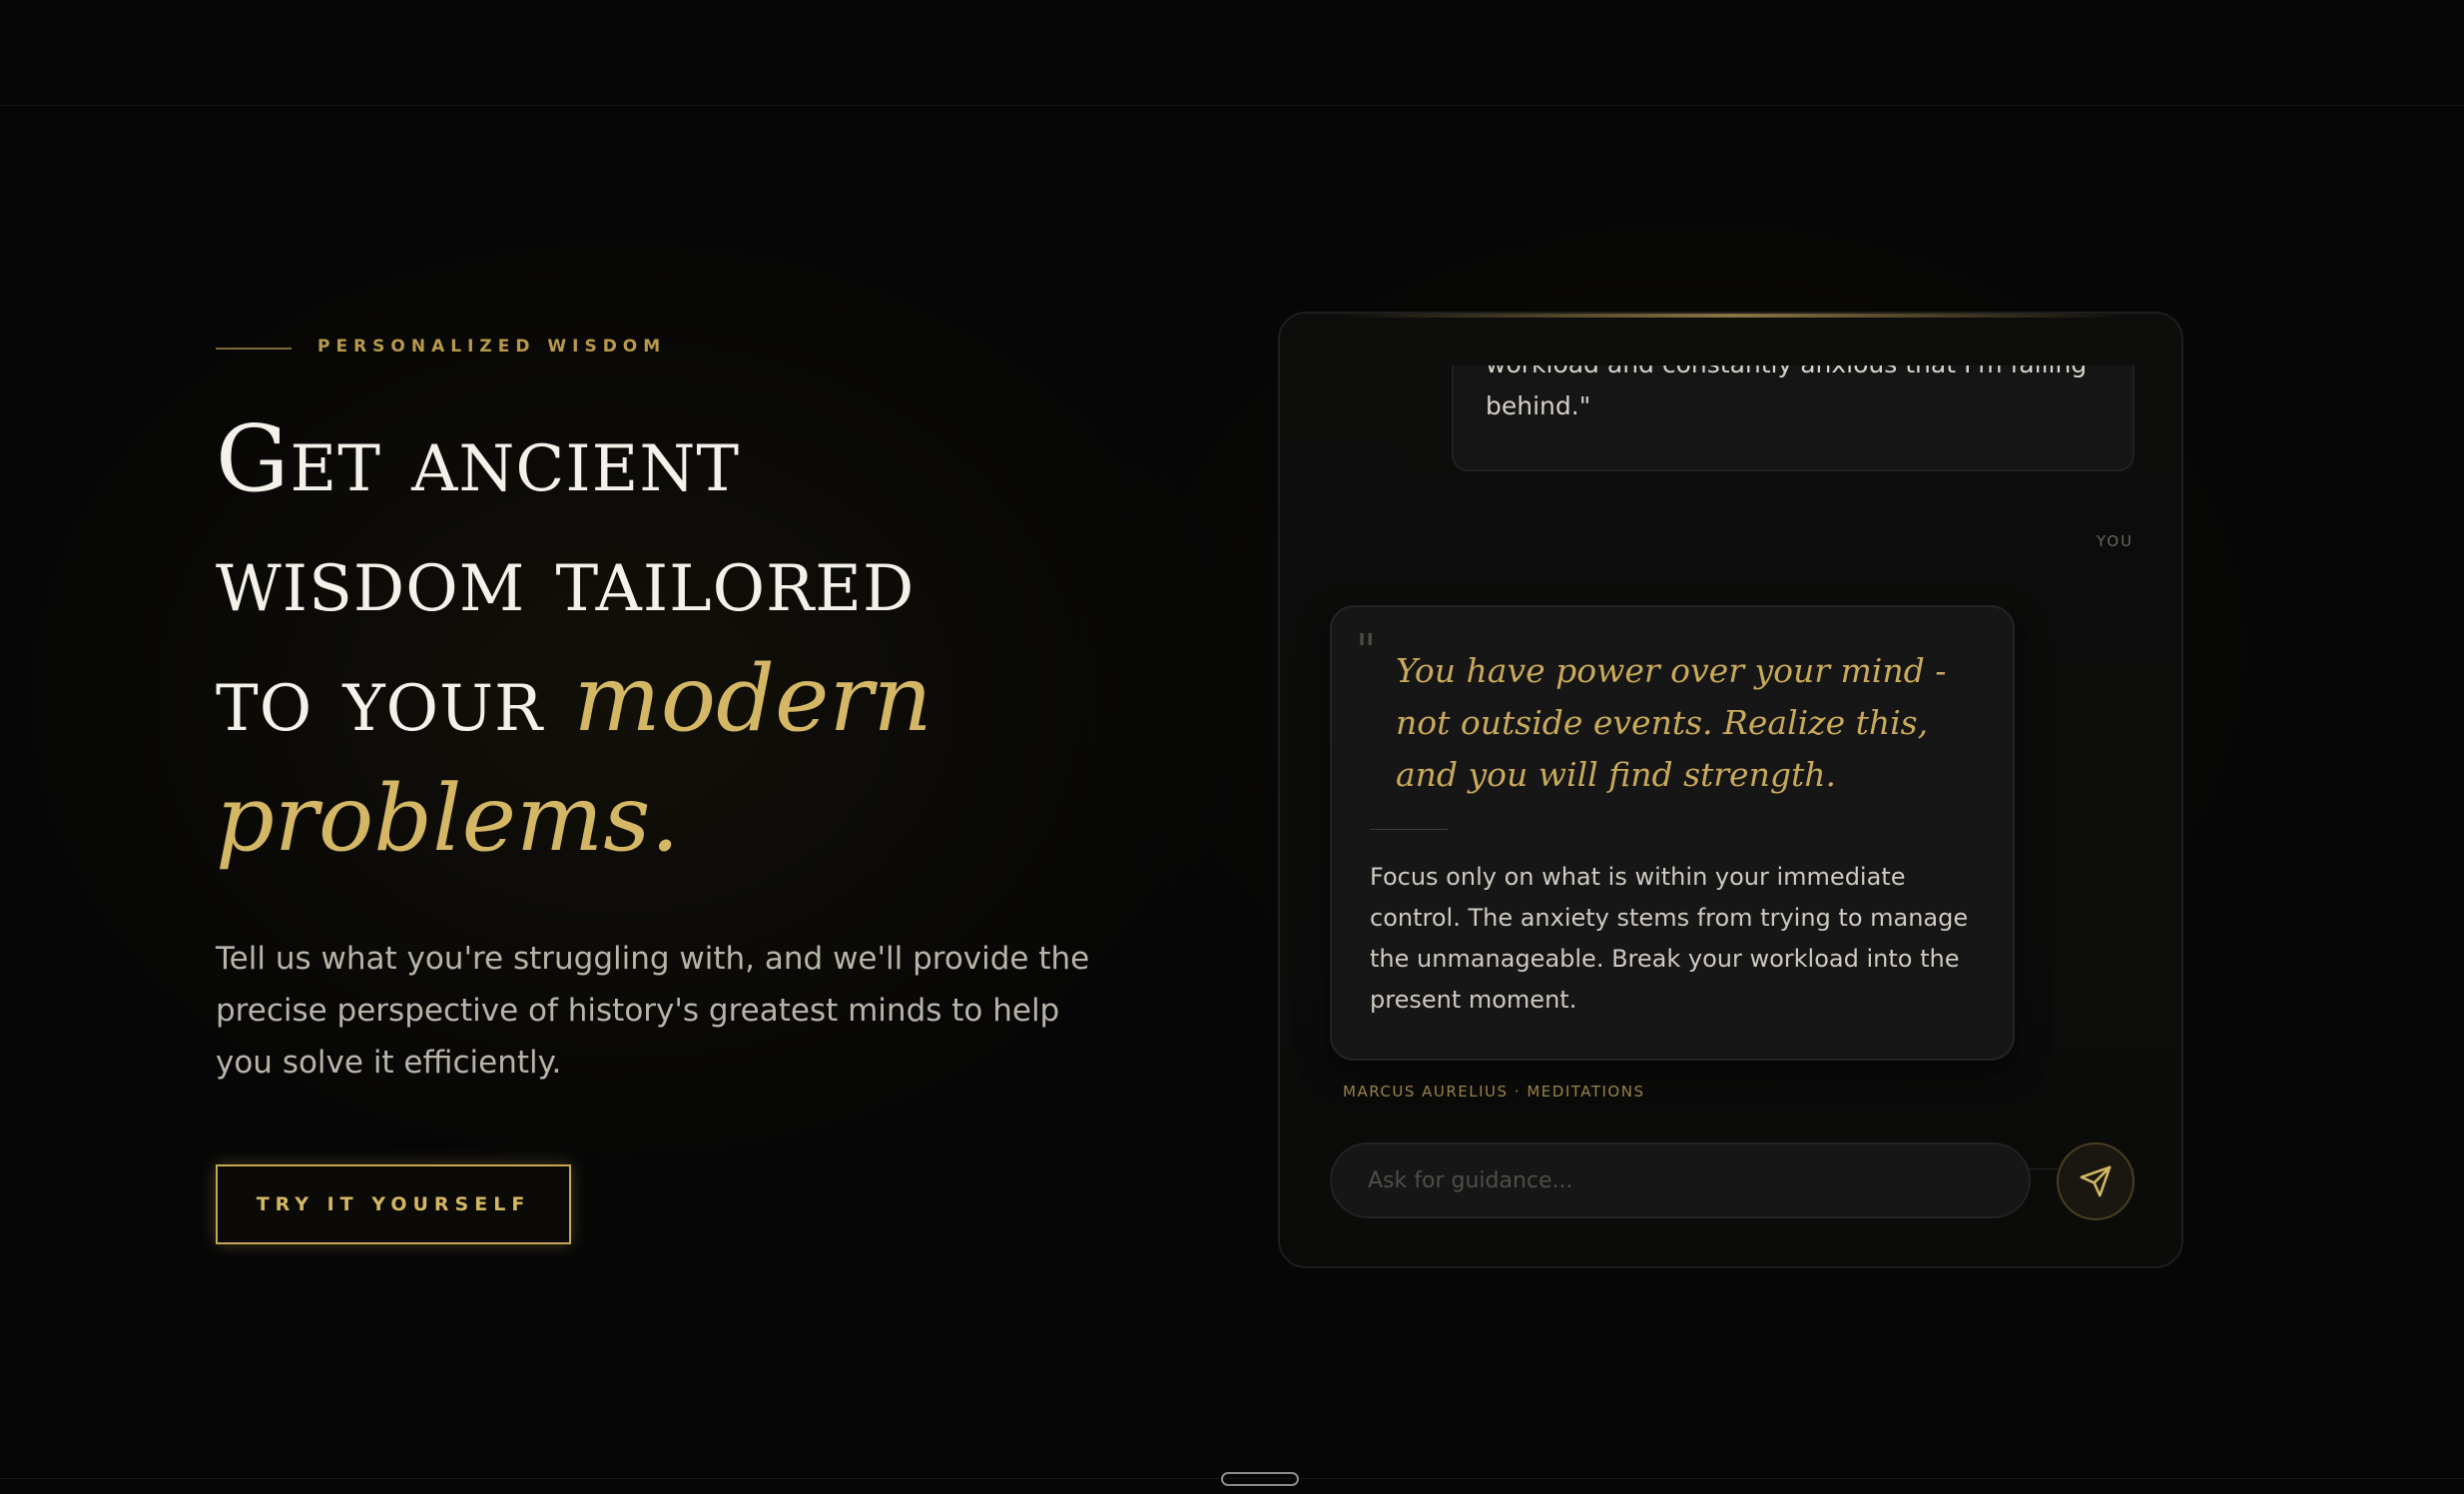 This screenshot has height=1494, width=2464. What do you see at coordinates (1538, 405) in the screenshot?
I see `user-message-text-end: behind."` at bounding box center [1538, 405].